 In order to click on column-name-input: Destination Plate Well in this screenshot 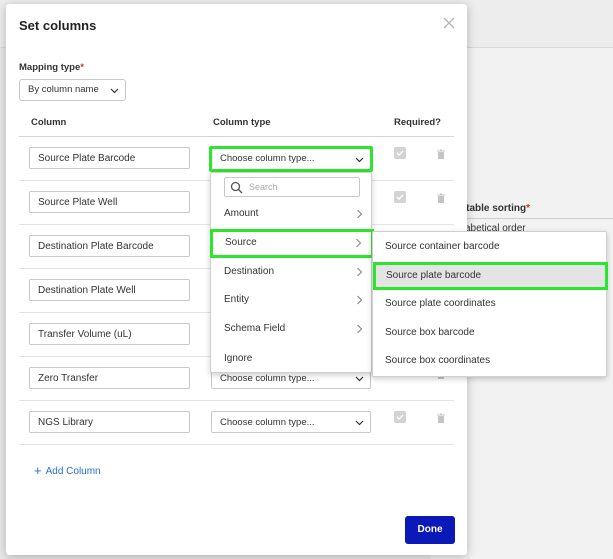, I will do `click(109, 290)`.